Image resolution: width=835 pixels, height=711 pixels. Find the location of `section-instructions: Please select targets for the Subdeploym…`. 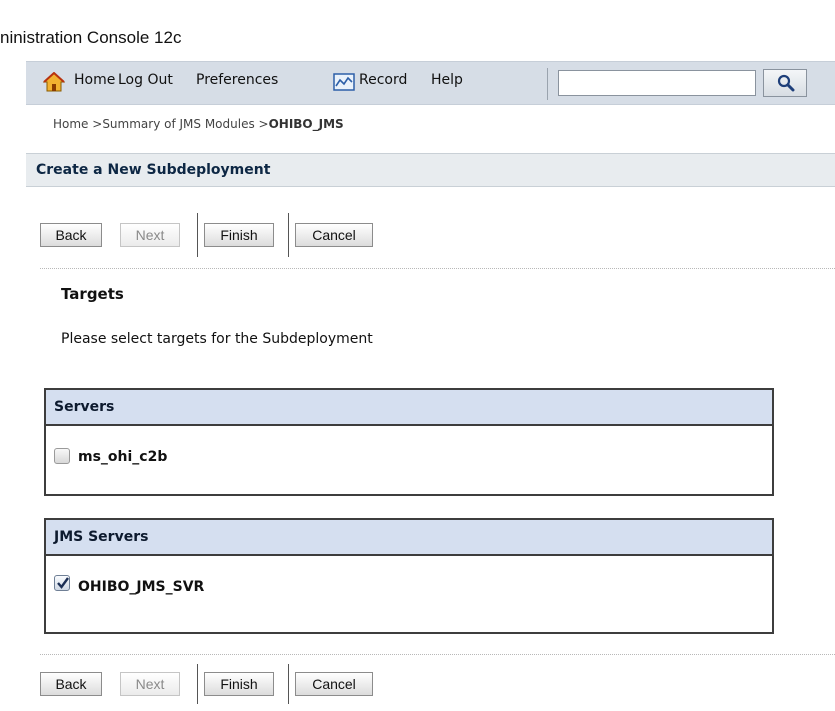

section-instructions: Please select targets for the Subdeploym… is located at coordinates (217, 339).